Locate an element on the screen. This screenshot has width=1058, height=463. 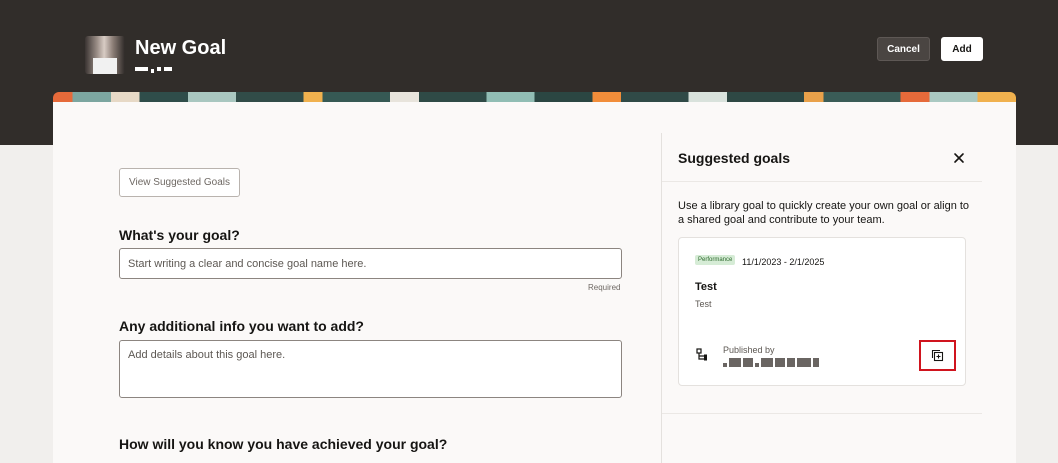
panel-bottom-divider is located at coordinates (822, 413).